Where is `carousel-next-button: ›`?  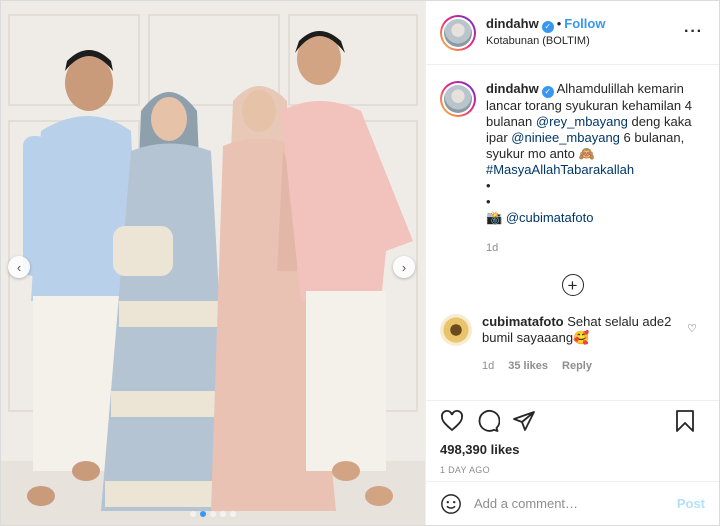
carousel-next-button: › is located at coordinates (404, 267).